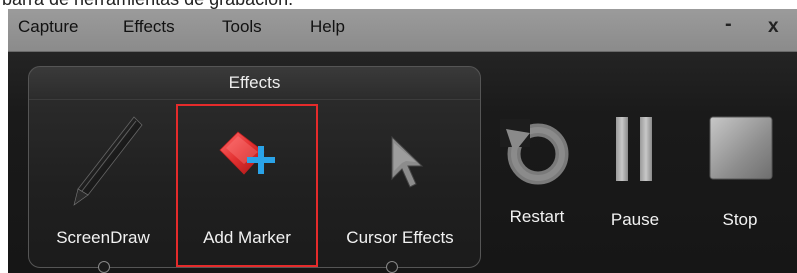 The height and width of the screenshot is (273, 797). I want to click on restart-icon, so click(534, 152).